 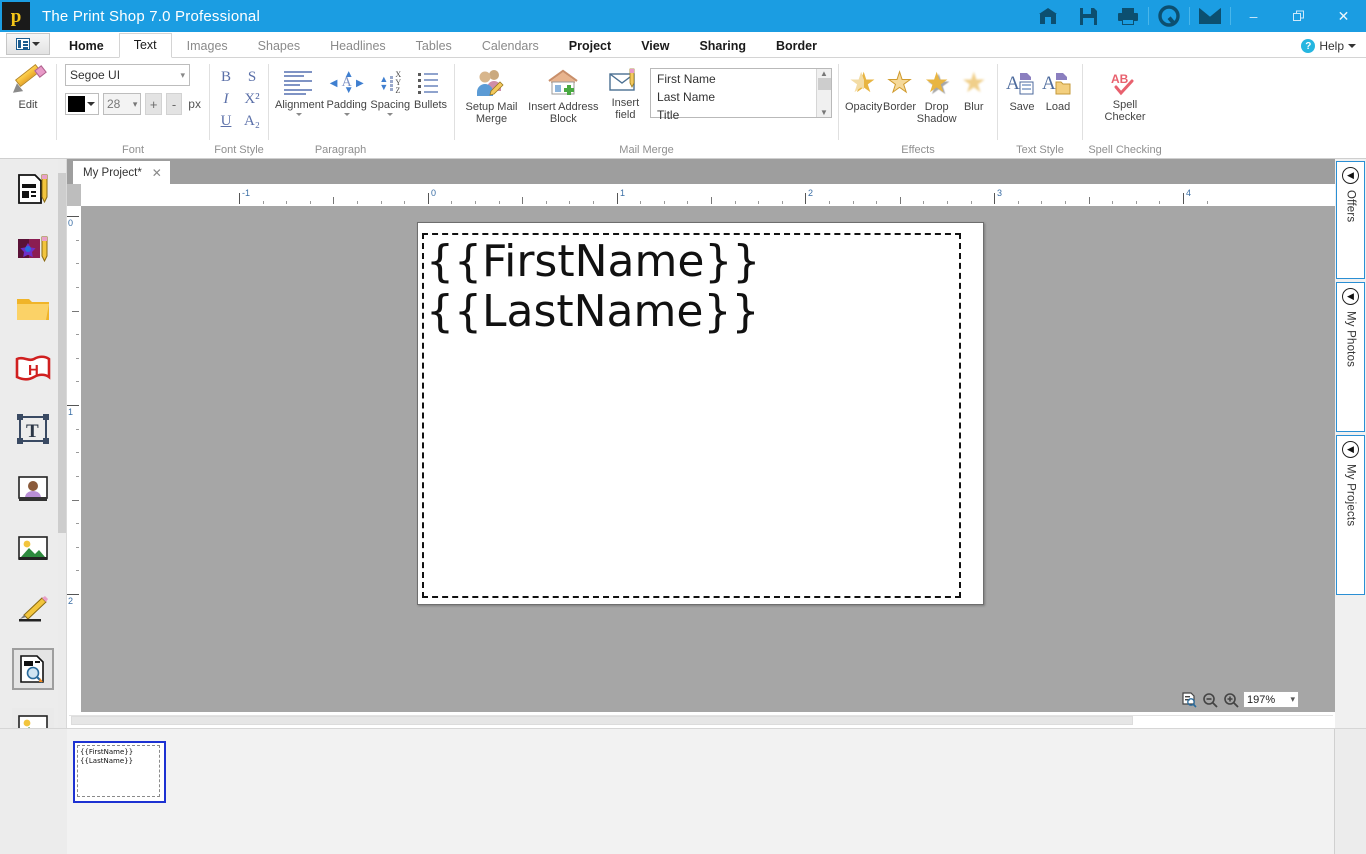 What do you see at coordinates (973, 107) in the screenshot?
I see `blur-label: Blur` at bounding box center [973, 107].